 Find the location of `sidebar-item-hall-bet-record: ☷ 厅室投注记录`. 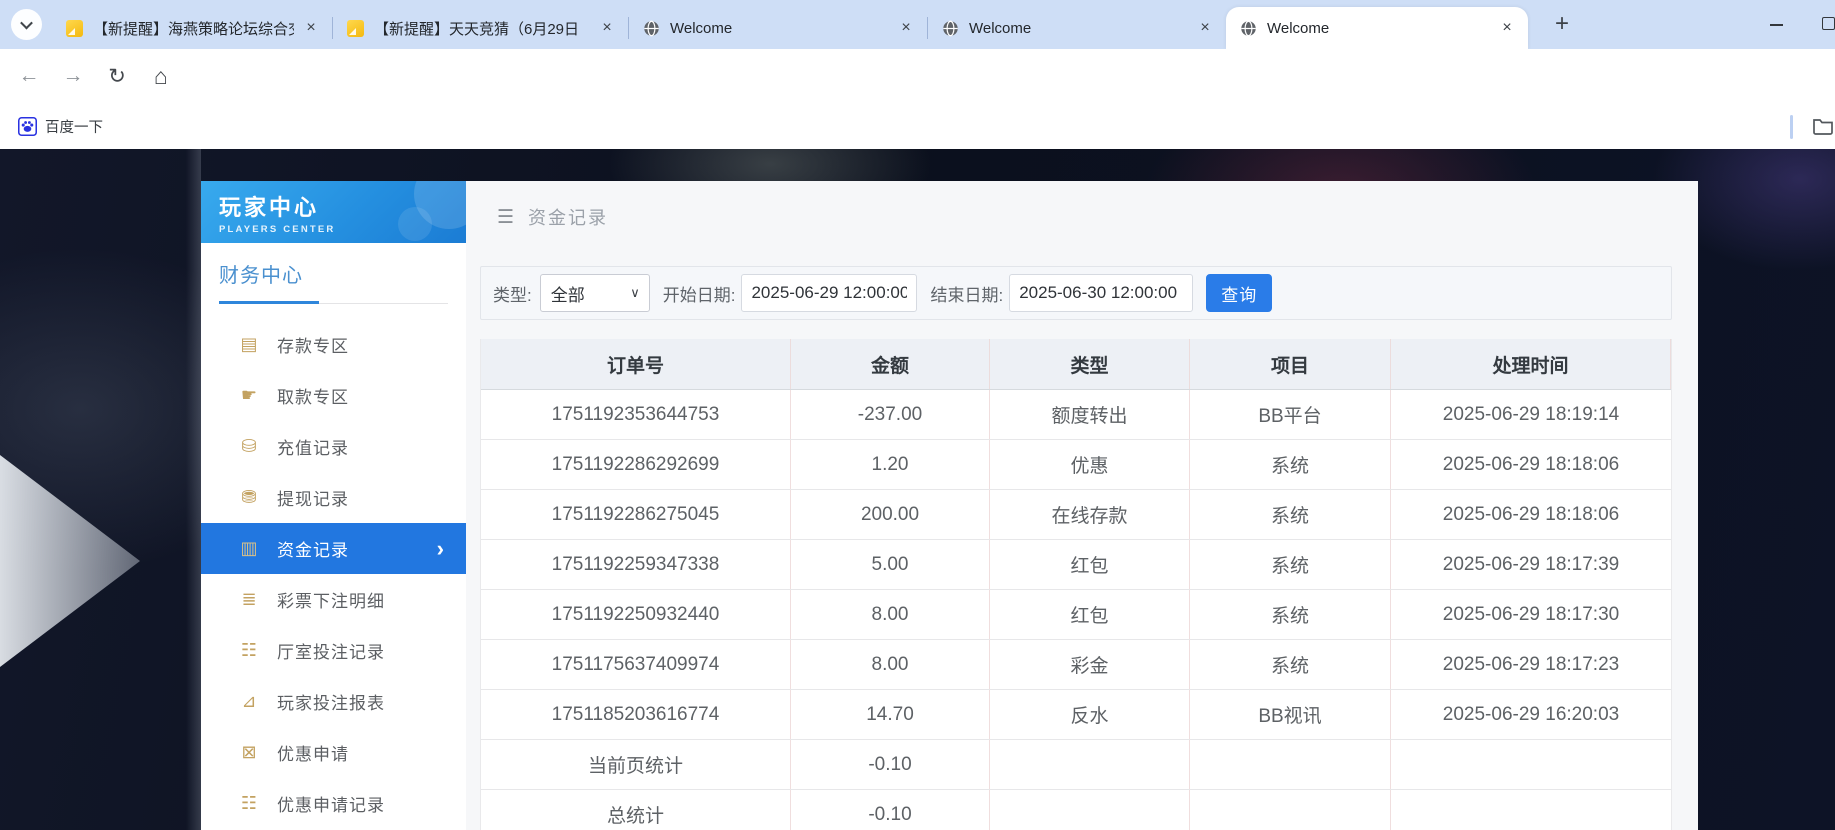

sidebar-item-hall-bet-record: ☷ 厅室投注记录 is located at coordinates (333, 650).